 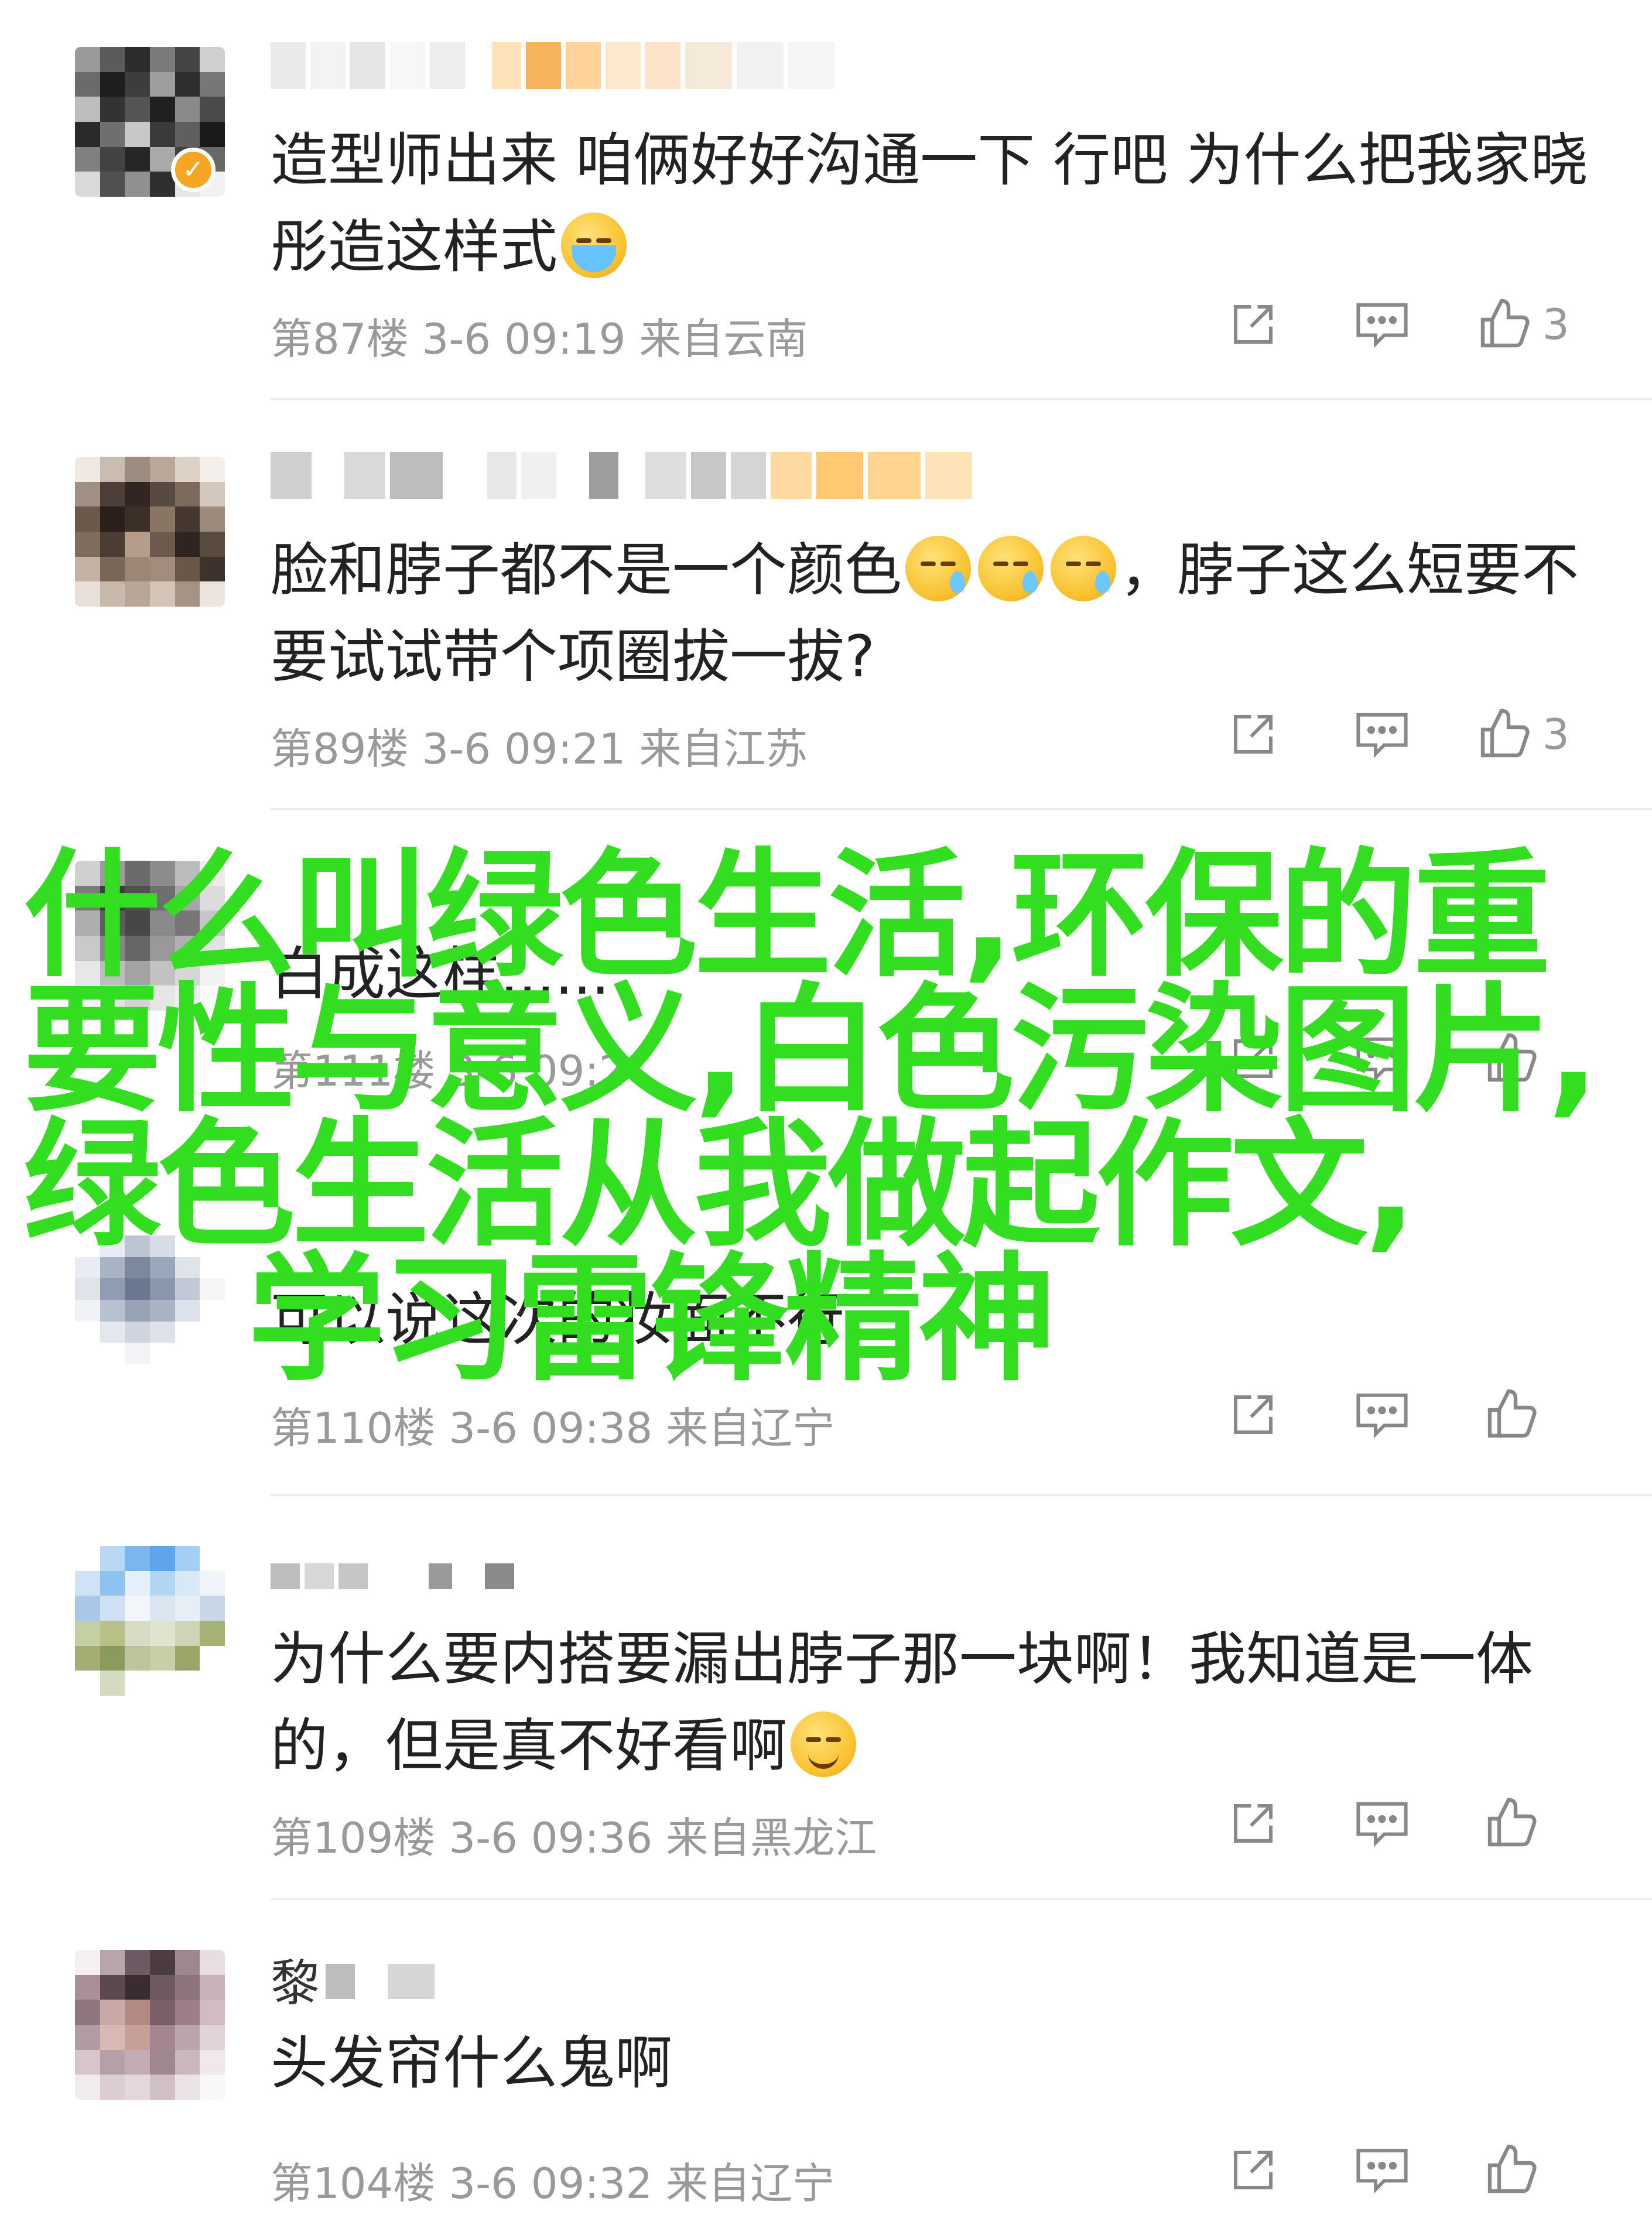 What do you see at coordinates (553, 2183) in the screenshot?
I see `comment-meta: 第104楼 3-6 09:32 来自辽宁` at bounding box center [553, 2183].